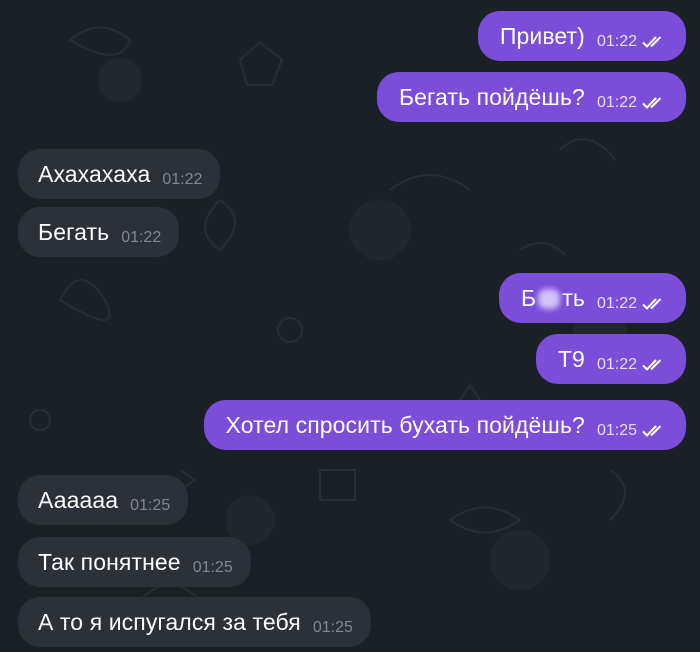 This screenshot has height=652, width=700. Describe the element at coordinates (549, 299) in the screenshot. I see `redaction-blur` at that location.